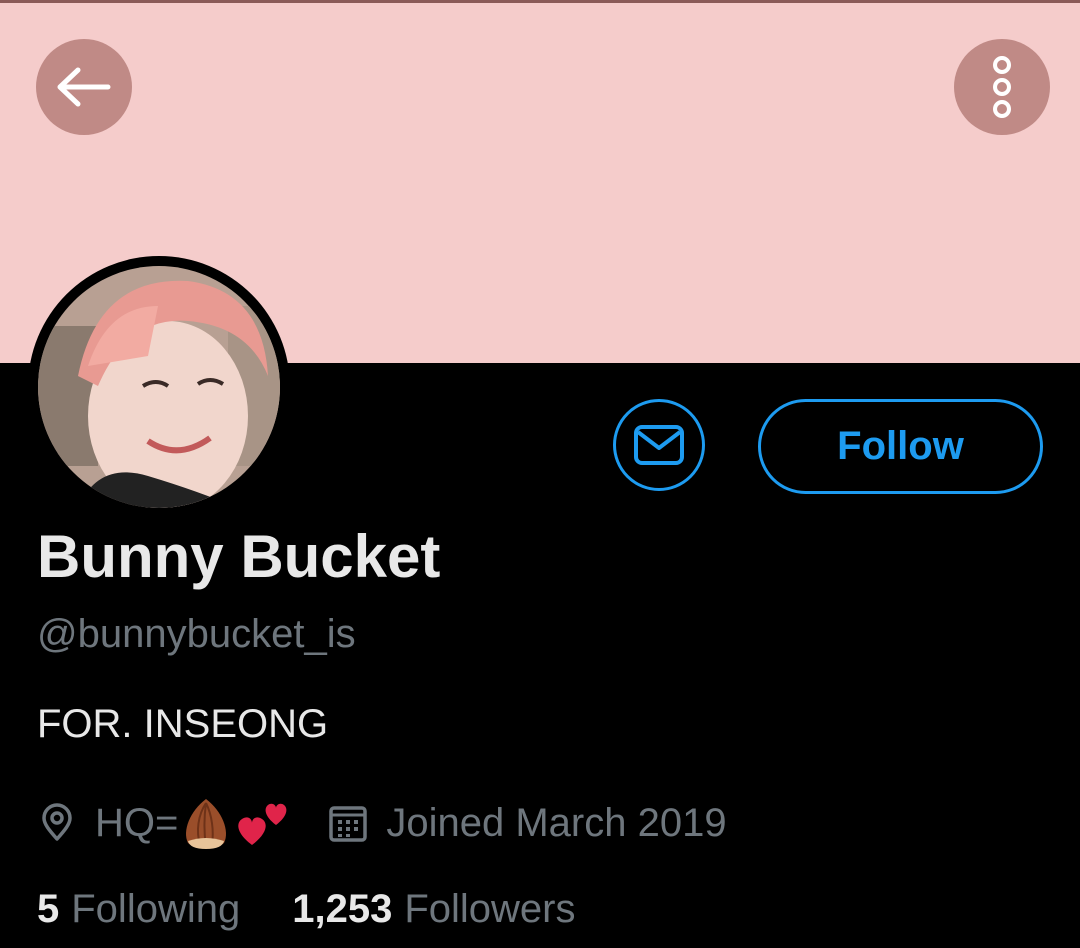 The image size is (1080, 948). I want to click on location: HQ=, so click(164, 823).